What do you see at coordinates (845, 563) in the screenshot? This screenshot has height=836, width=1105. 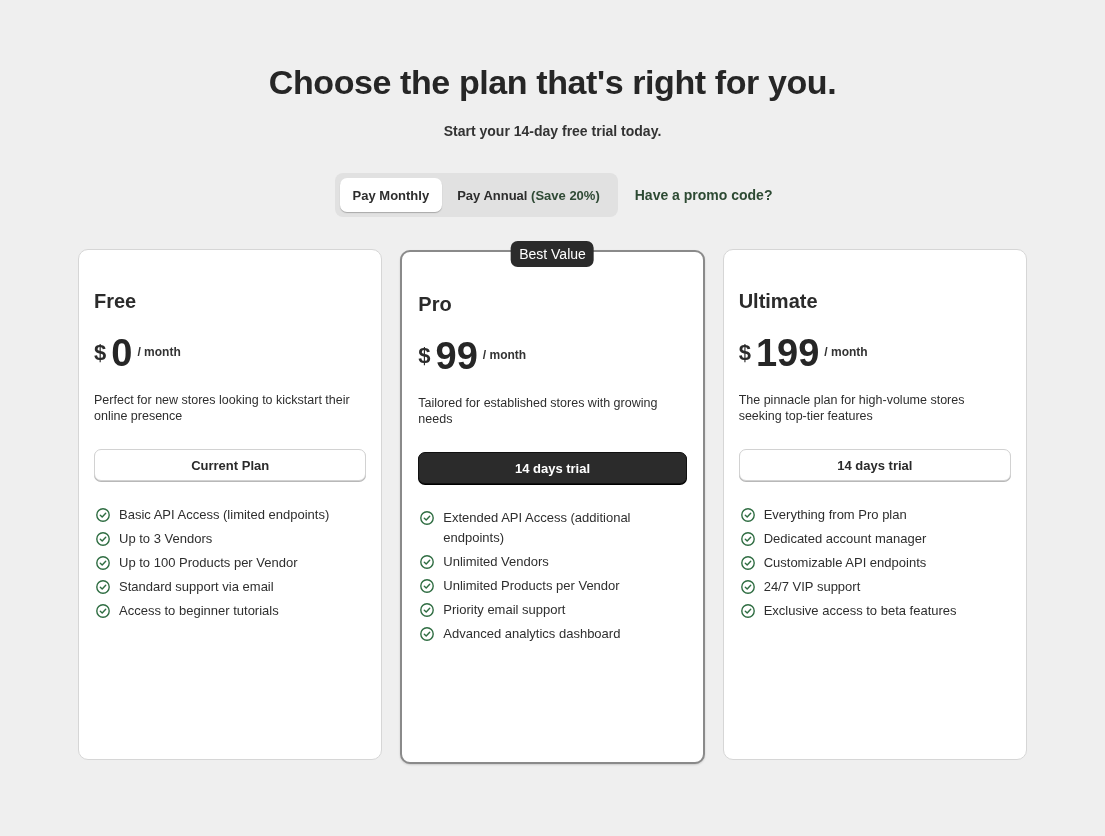 I see `feature-text: Customizable API endpoints` at bounding box center [845, 563].